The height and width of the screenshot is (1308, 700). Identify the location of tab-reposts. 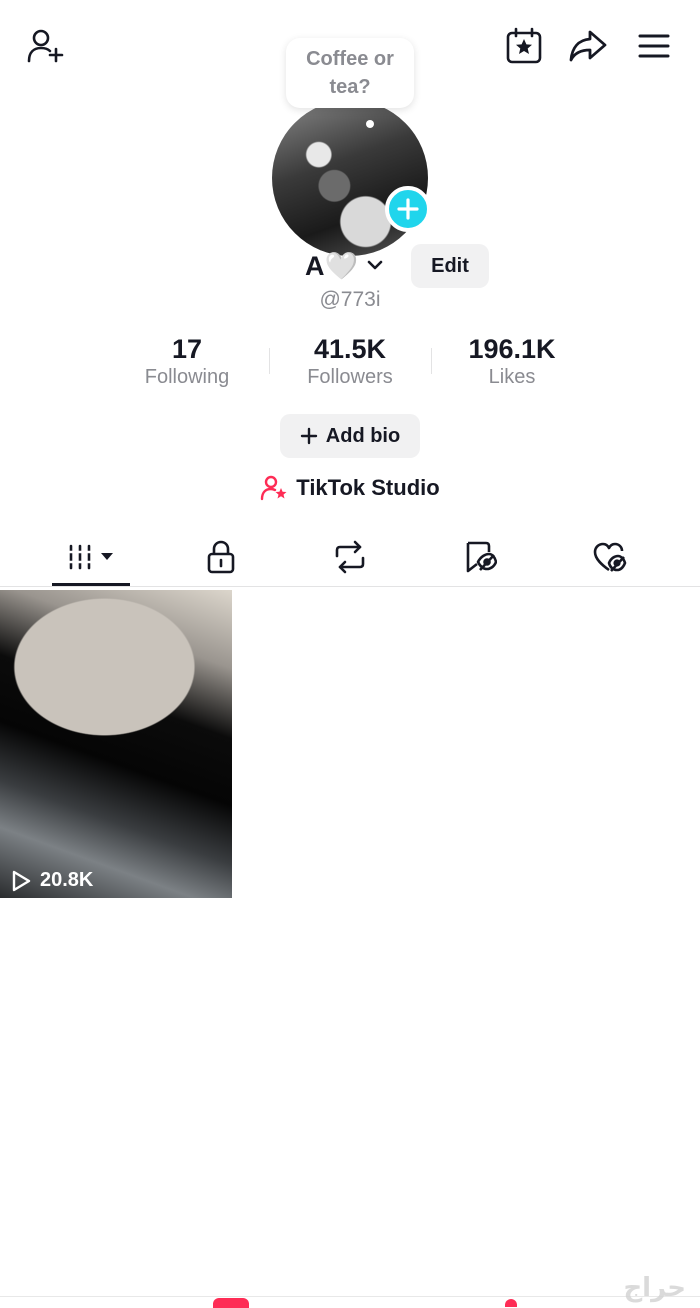
(350, 557).